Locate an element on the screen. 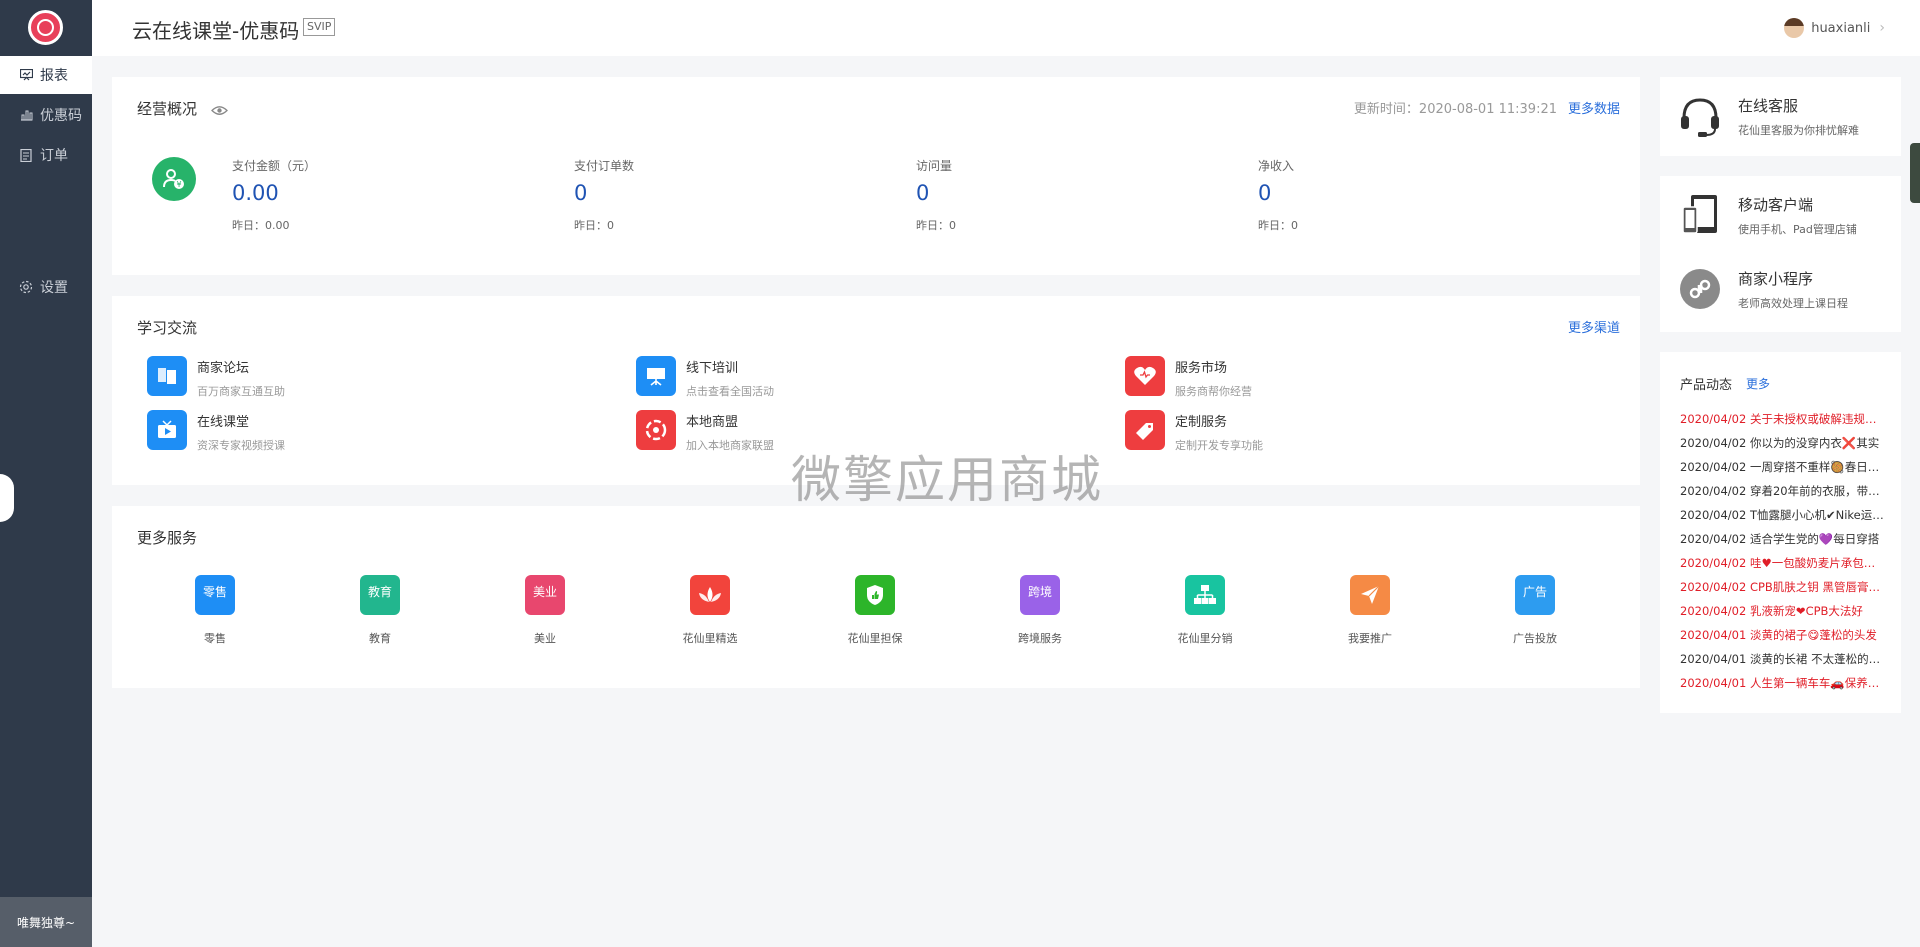 The height and width of the screenshot is (947, 1920). card-title: 经营概况 is located at coordinates (167, 109).